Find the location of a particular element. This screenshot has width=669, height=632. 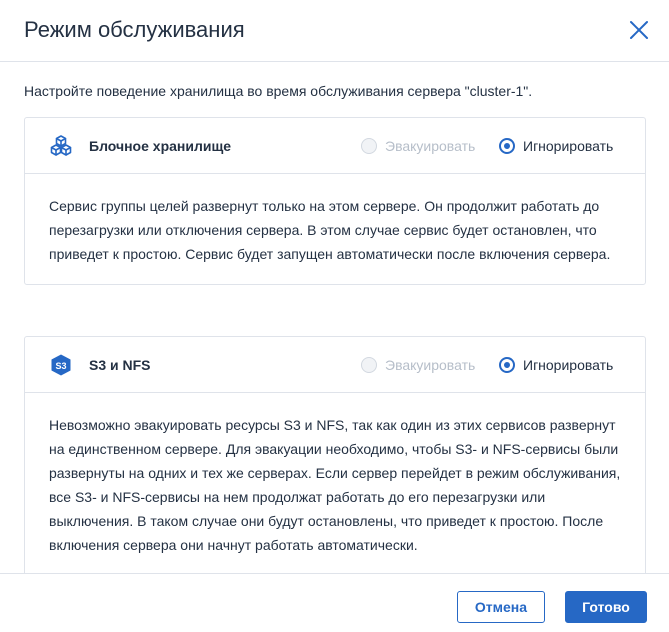

s3-nfs-ignore-radio: Игнорировать is located at coordinates (556, 365).